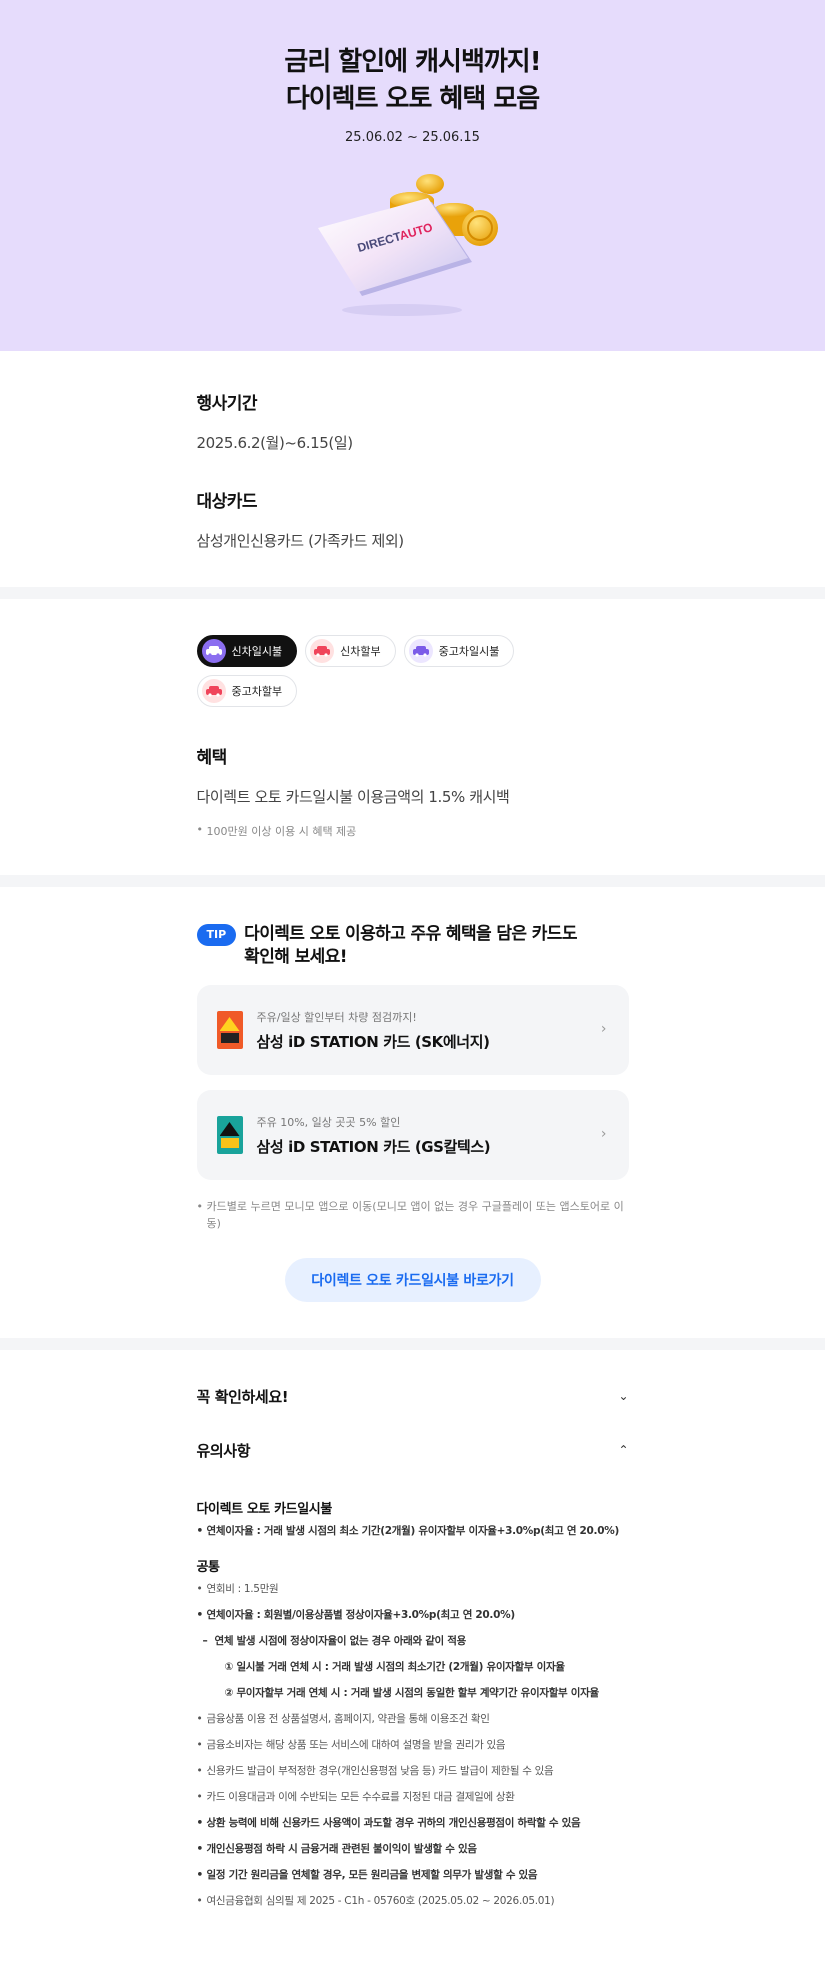 The height and width of the screenshot is (1967, 825). I want to click on tip-title-line1: 다이렉트 오토 이용하고 주유 혜택을 담은 카드도, so click(410, 934).